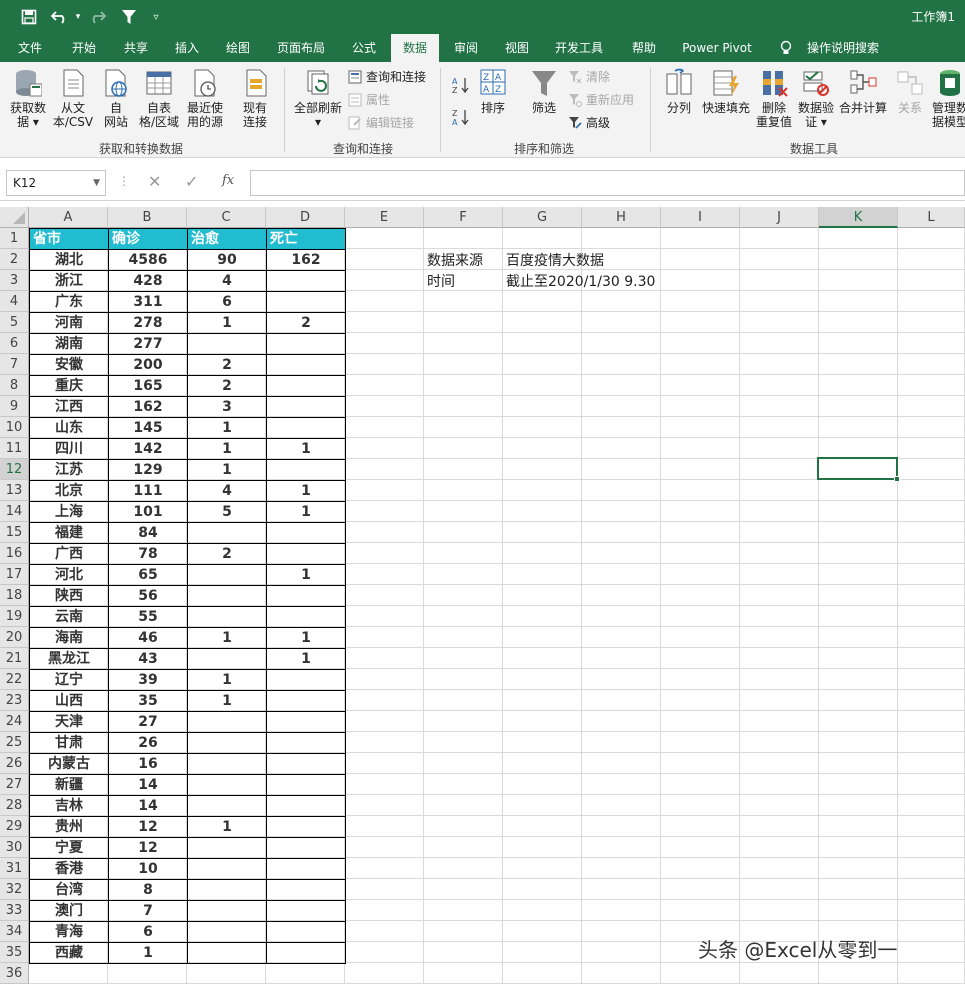 The width and height of the screenshot is (965, 984). I want to click on table-cell: 广西, so click(69, 554).